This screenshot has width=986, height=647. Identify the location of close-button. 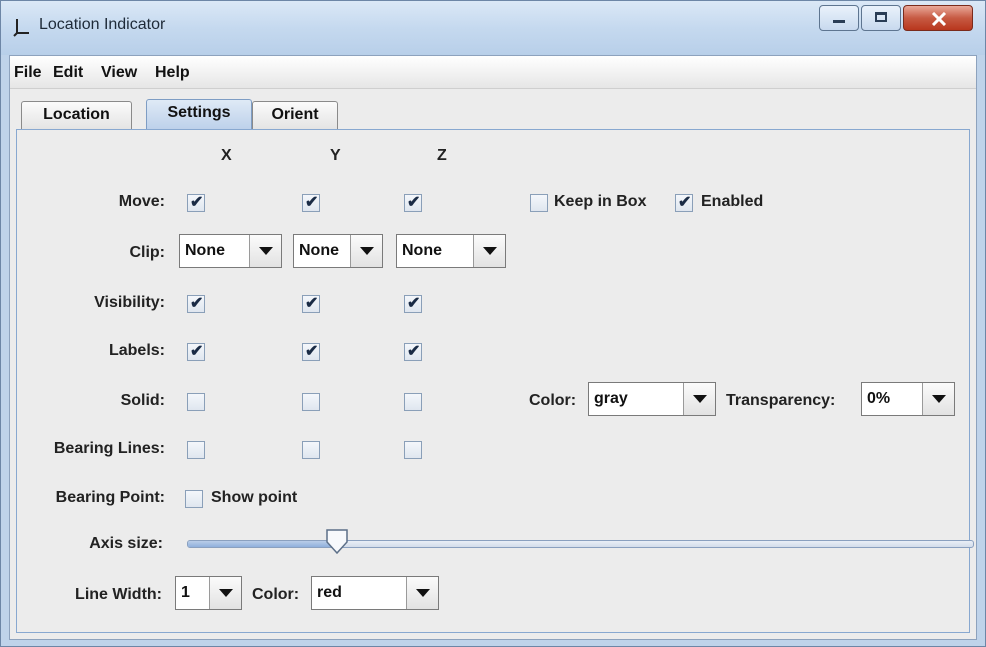
(938, 18).